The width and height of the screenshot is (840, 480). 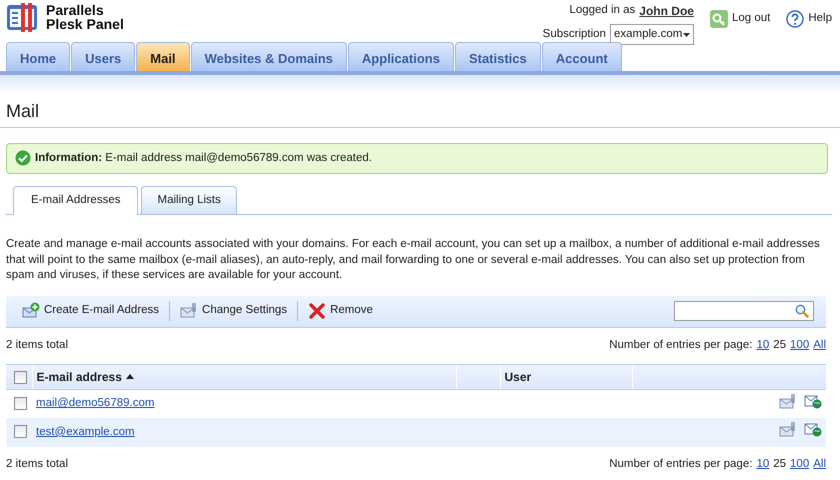 I want to click on logout-link: Log out, so click(x=740, y=19).